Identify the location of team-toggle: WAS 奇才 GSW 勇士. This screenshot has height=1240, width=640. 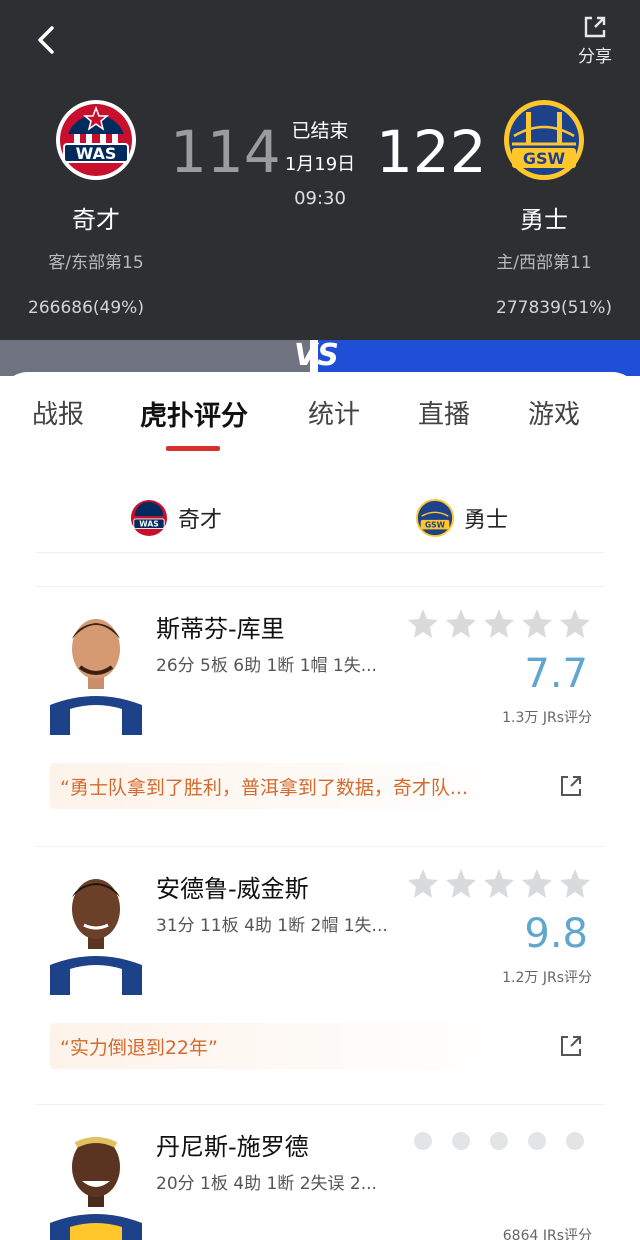
(320, 521).